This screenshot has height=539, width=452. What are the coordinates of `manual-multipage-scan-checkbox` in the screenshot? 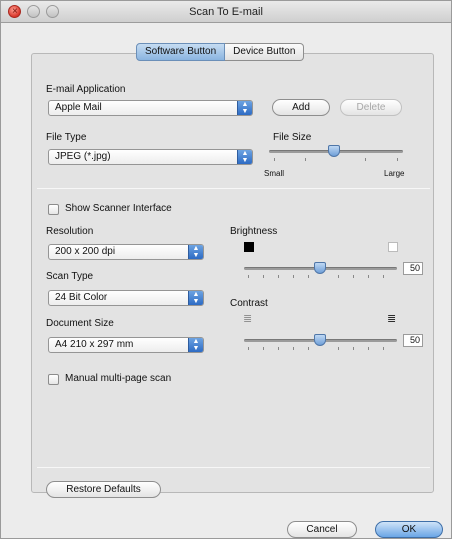 It's located at (53, 379).